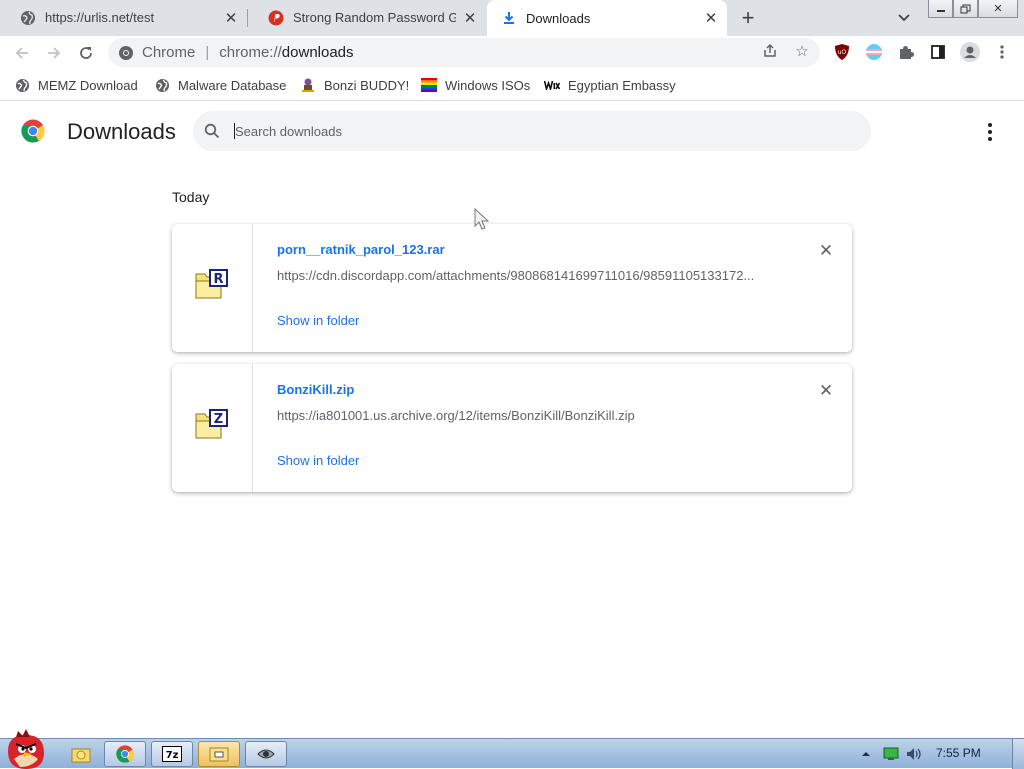 This screenshot has width=1024, height=769. What do you see at coordinates (86, 53) in the screenshot?
I see `reload-icon` at bounding box center [86, 53].